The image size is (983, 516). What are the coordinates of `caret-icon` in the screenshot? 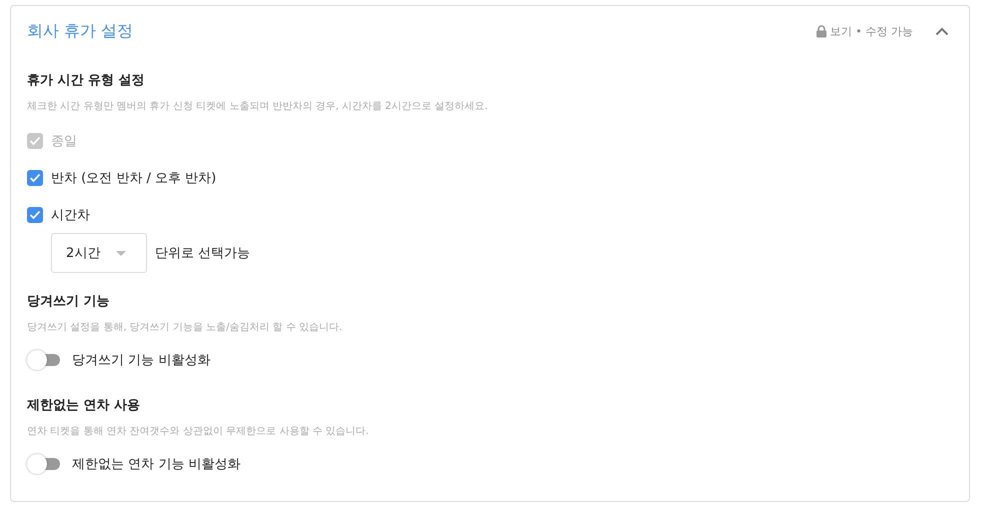 It's located at (121, 253).